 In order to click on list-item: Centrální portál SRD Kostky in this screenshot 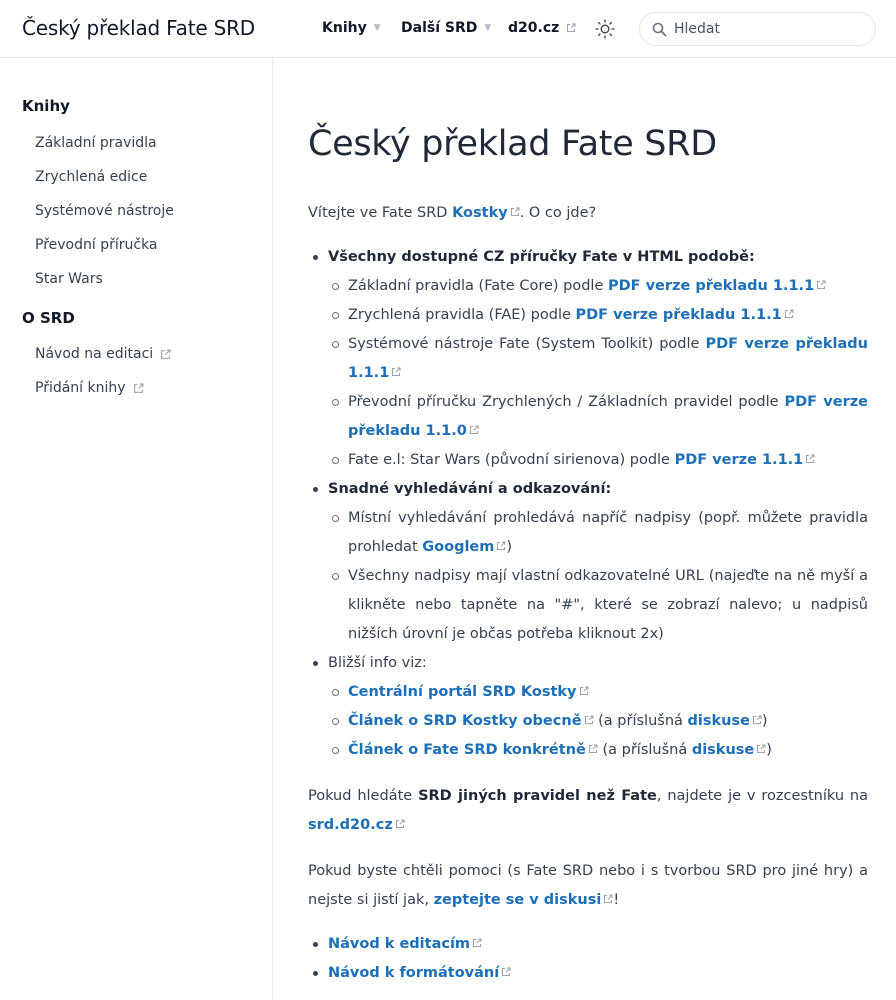, I will do `click(598, 692)`.